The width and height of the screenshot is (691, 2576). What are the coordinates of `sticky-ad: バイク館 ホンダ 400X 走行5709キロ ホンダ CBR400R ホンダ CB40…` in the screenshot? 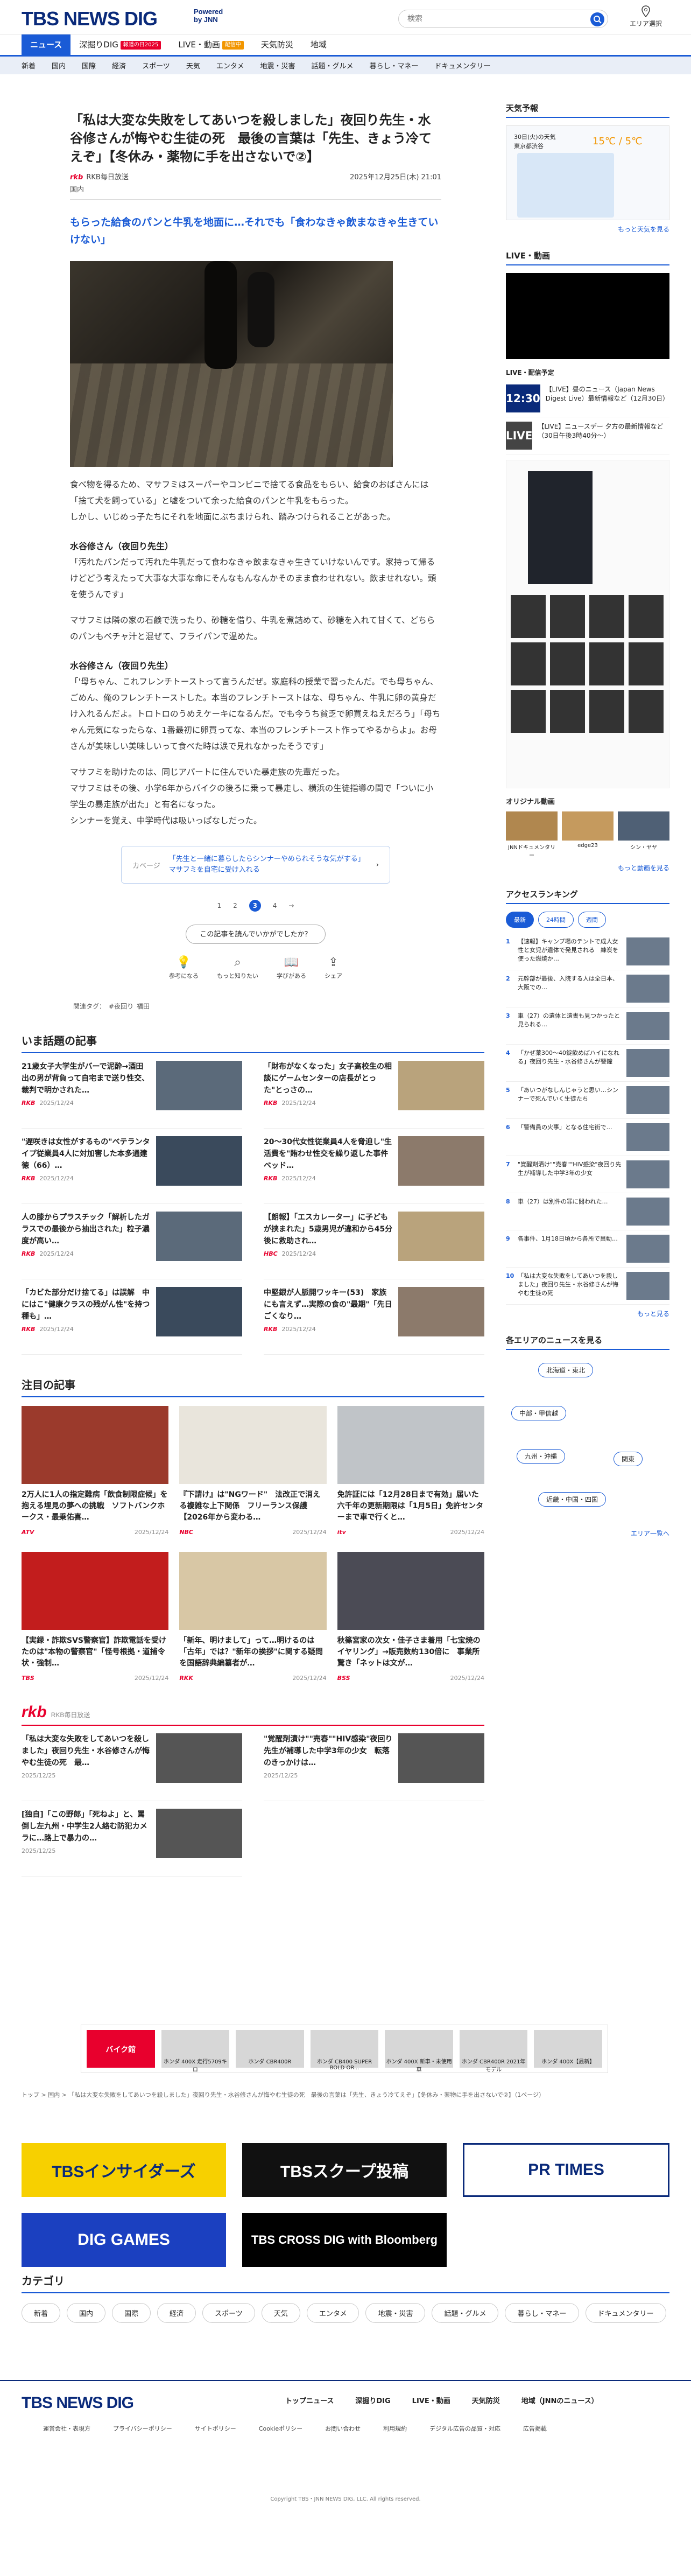 It's located at (344, 2049).